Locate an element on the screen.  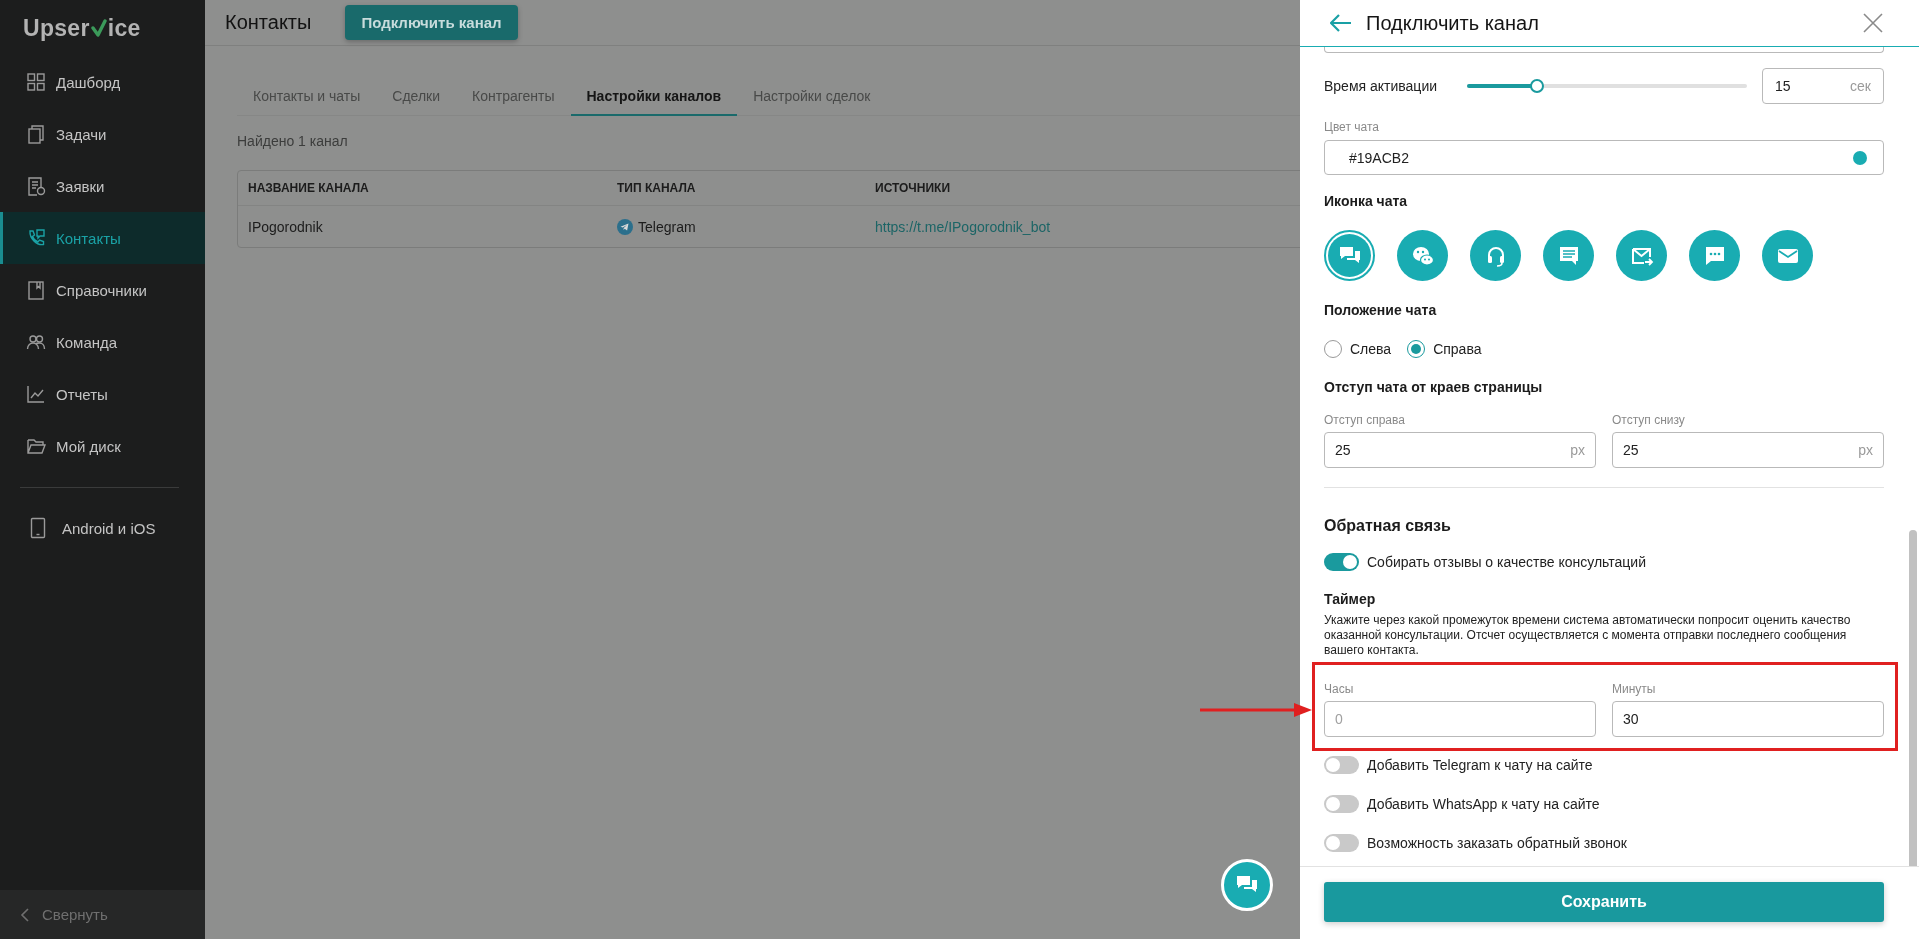
input-field is located at coordinates (1604, 50).